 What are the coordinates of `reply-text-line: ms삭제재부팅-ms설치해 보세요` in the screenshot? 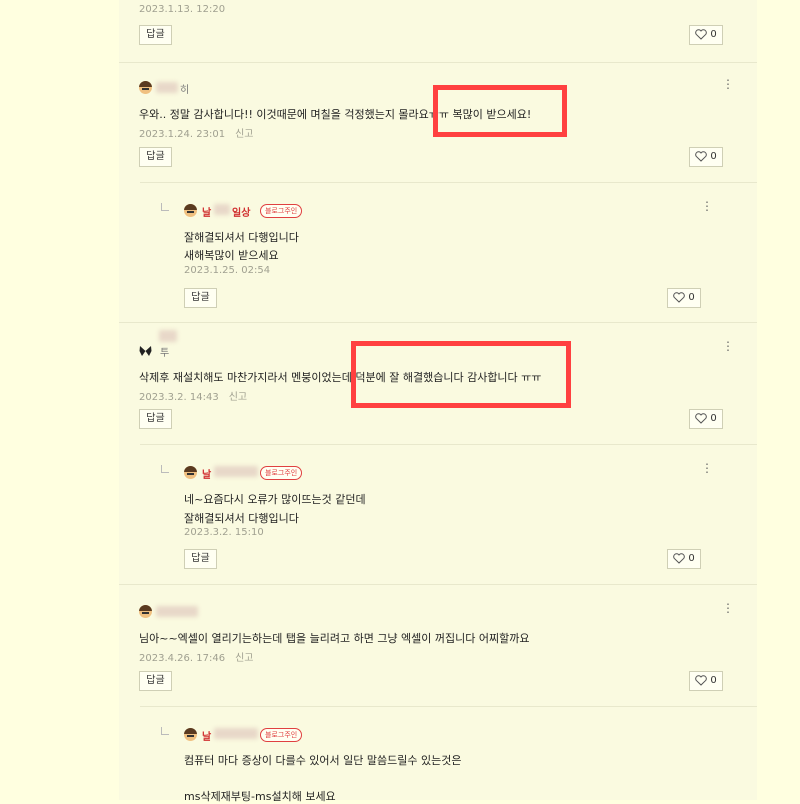 It's located at (260, 796).